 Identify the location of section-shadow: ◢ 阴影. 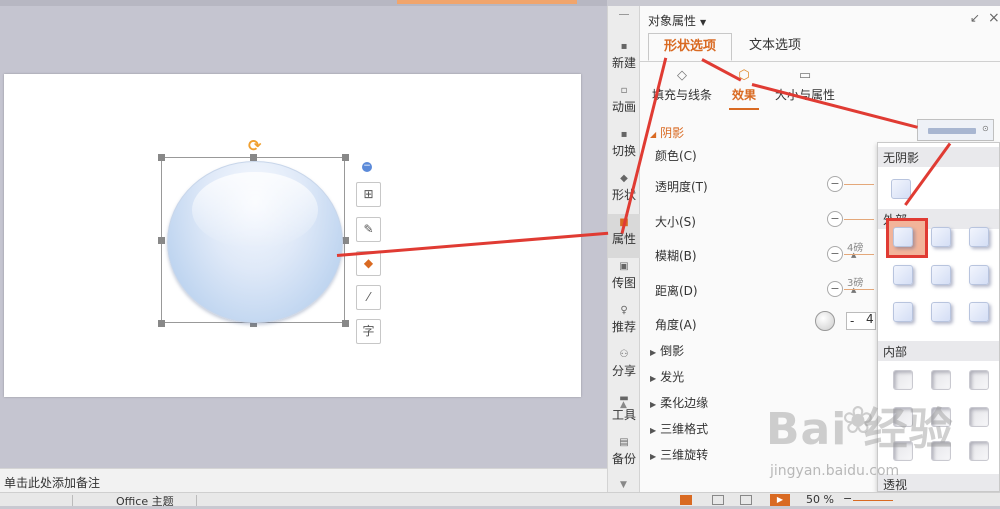
(667, 132).